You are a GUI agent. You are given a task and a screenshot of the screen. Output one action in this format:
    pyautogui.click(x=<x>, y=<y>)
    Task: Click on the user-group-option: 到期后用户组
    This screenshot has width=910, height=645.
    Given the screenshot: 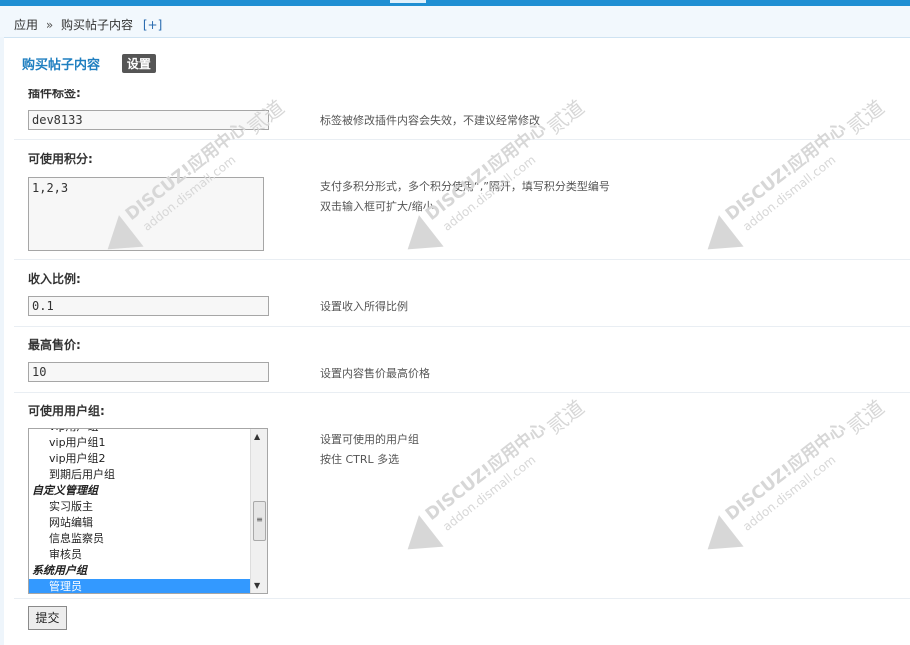 What is the action you would take?
    pyautogui.click(x=139, y=475)
    